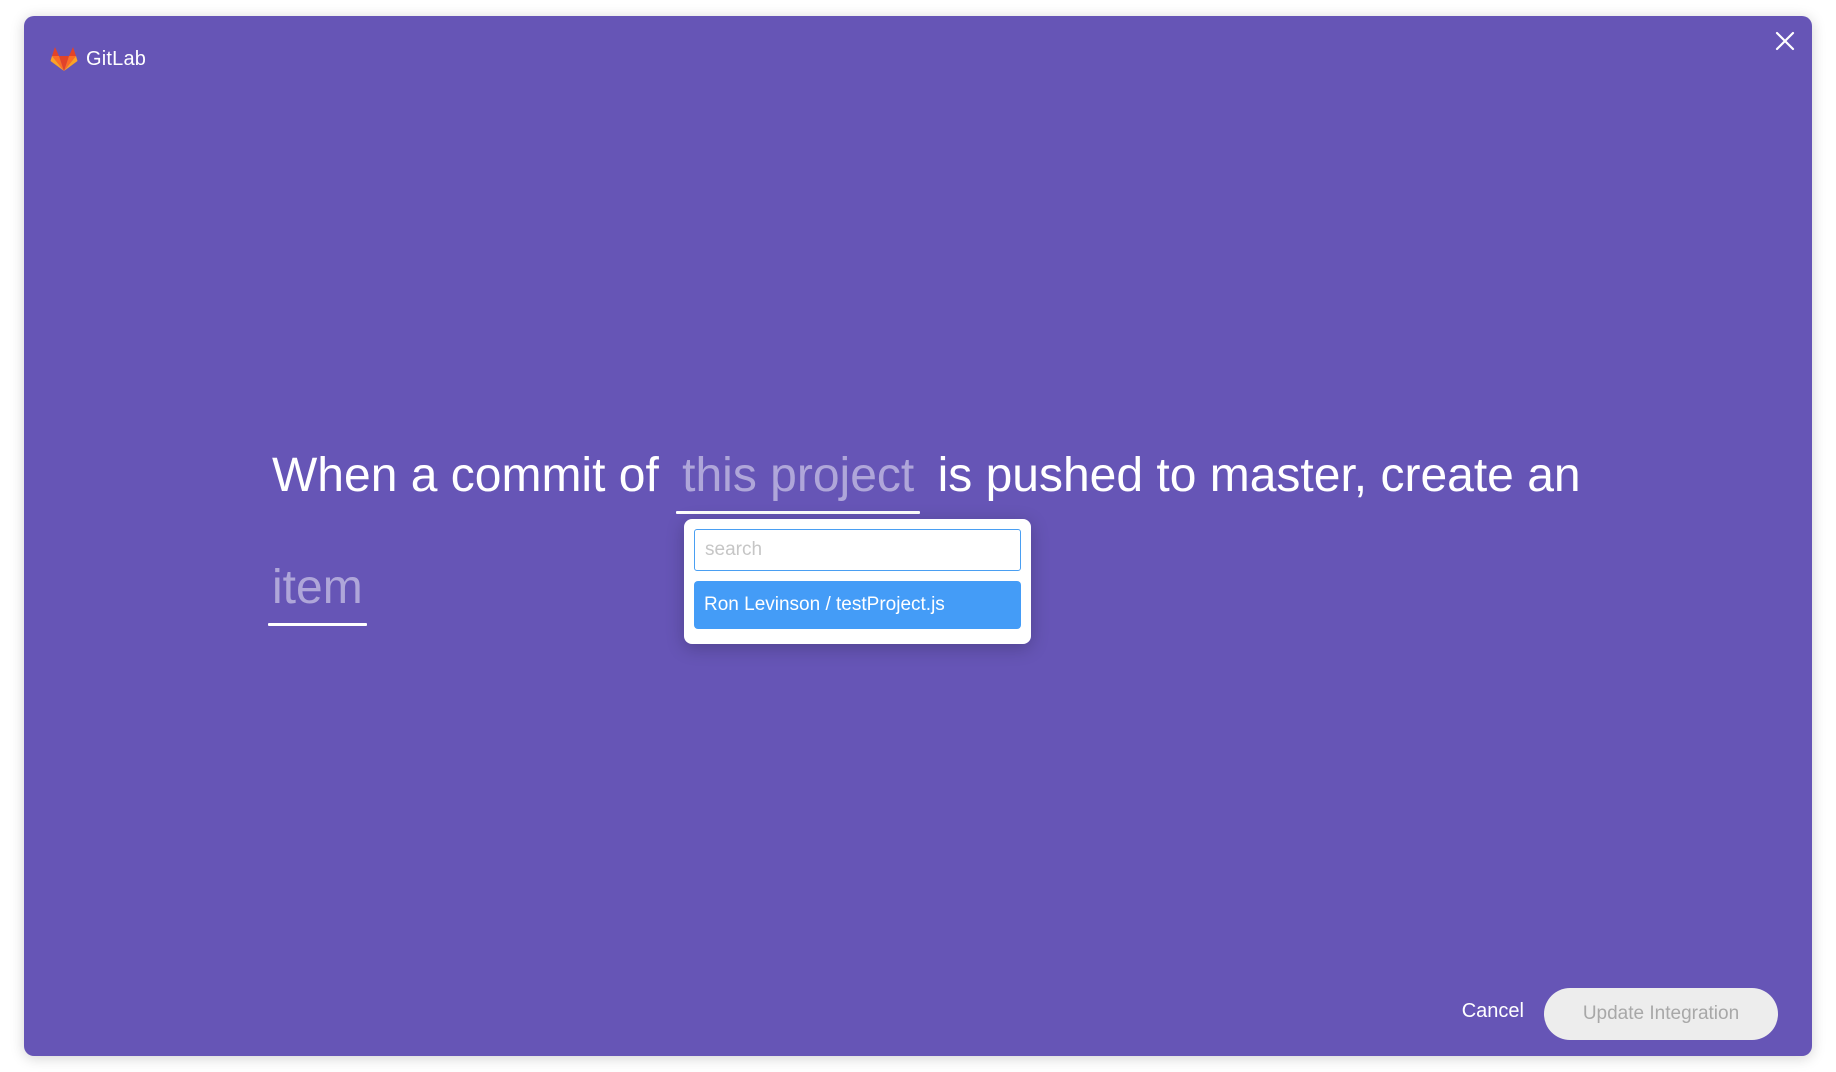  I want to click on brand: GitLab, so click(98, 59).